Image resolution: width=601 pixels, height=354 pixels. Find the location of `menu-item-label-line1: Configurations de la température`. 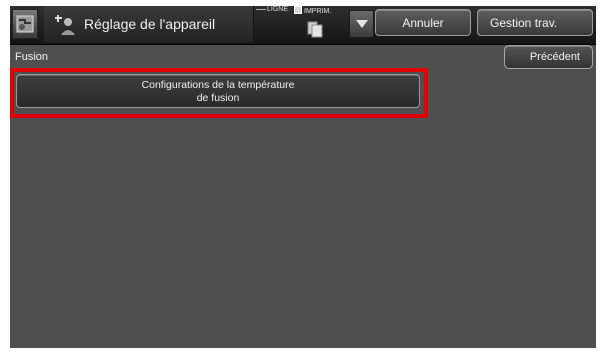

menu-item-label-line1: Configurations de la température is located at coordinates (218, 85).